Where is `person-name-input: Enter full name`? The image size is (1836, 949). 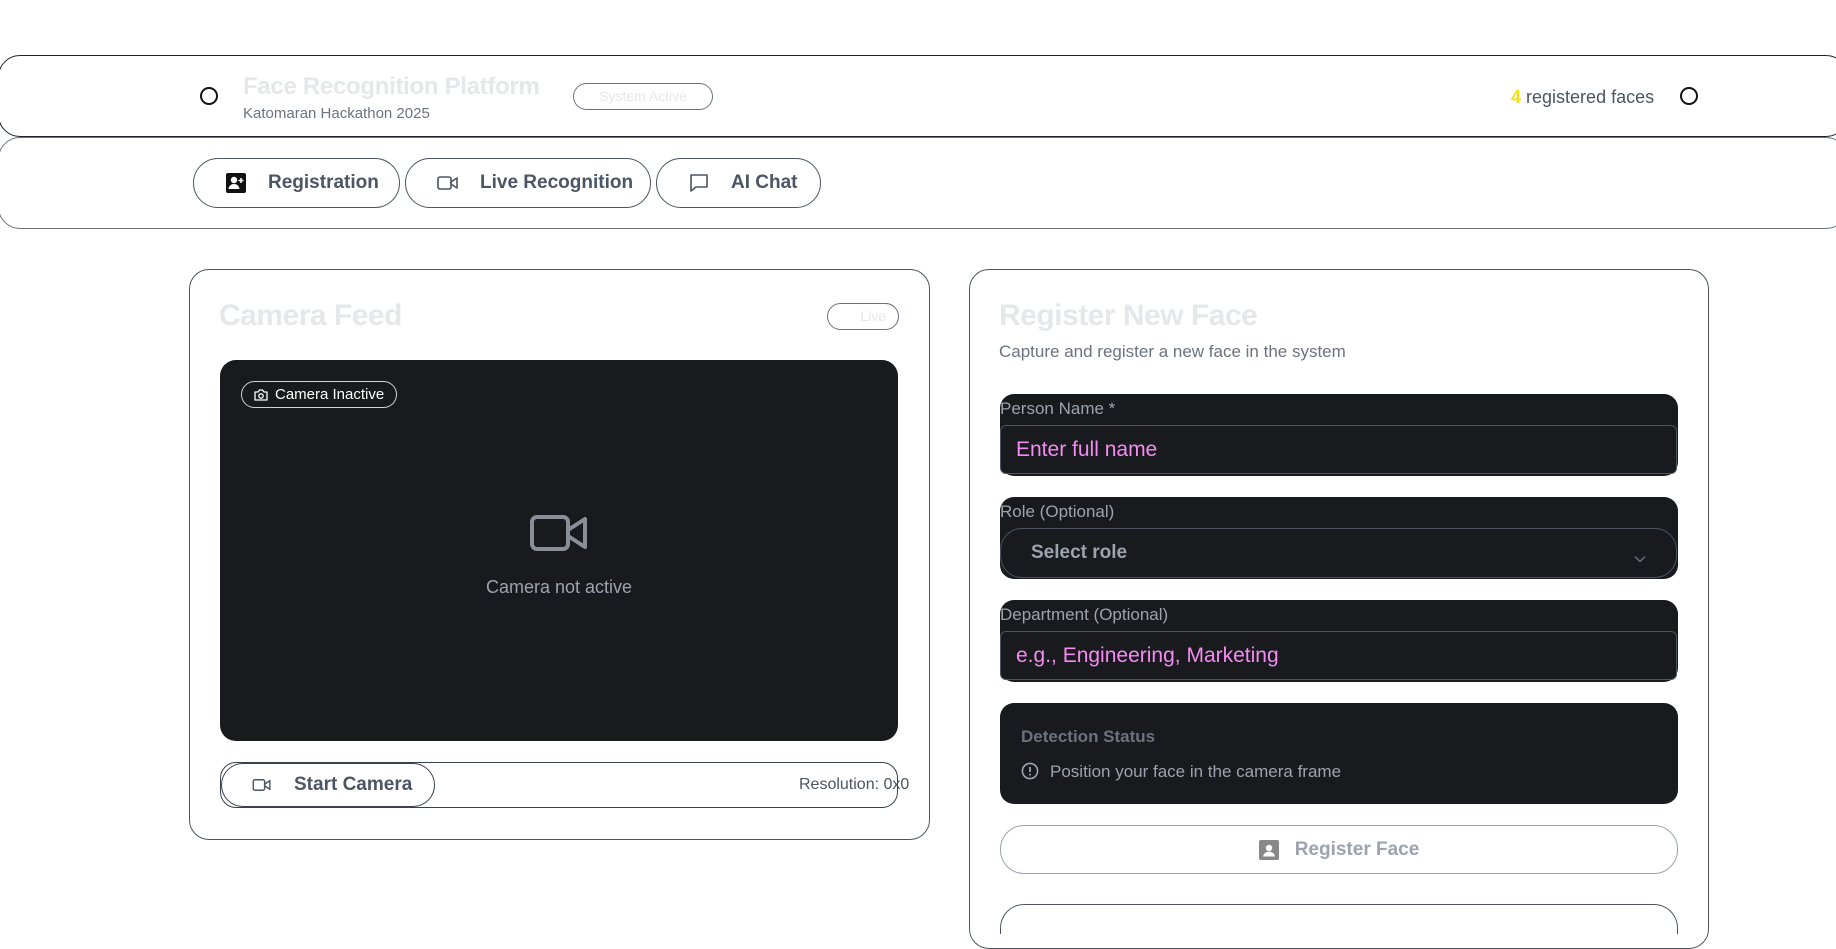 person-name-input: Enter full name is located at coordinates (1338, 449).